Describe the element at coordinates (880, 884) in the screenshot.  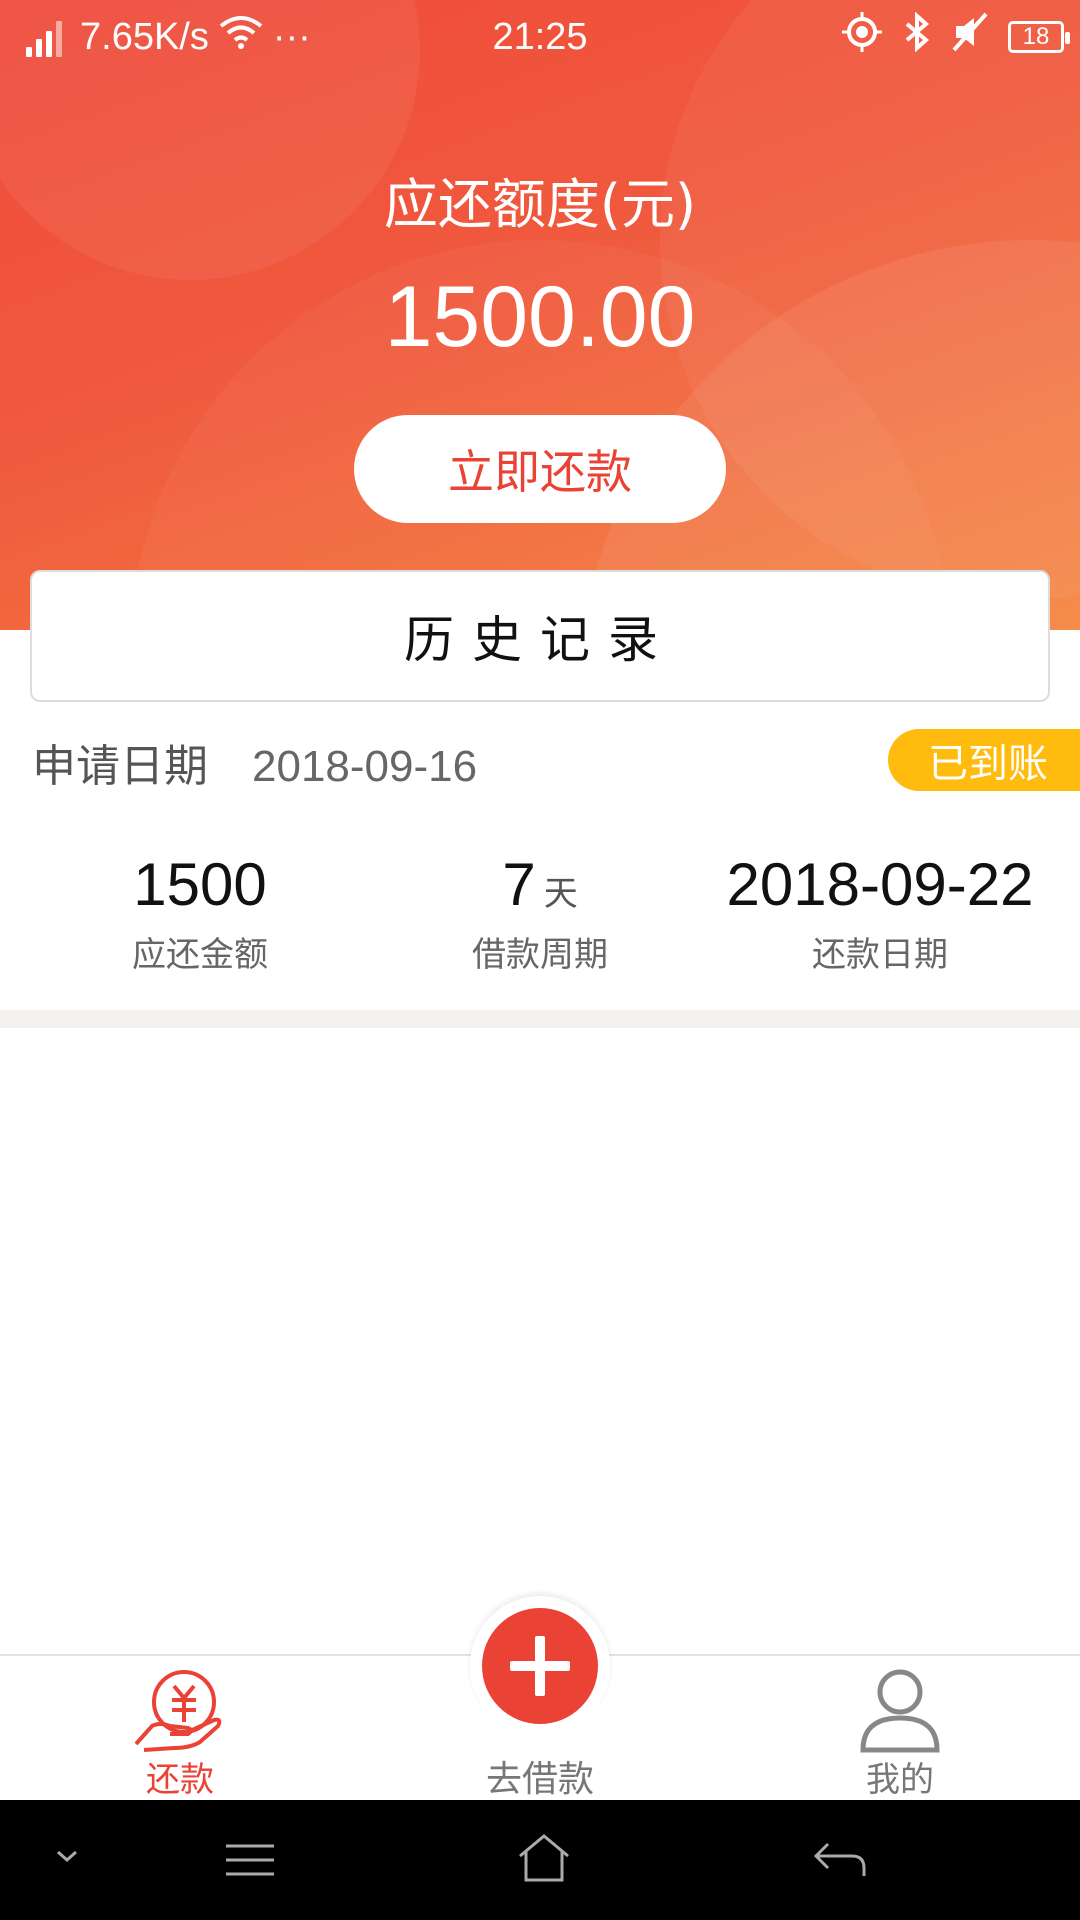
I see `stat-due-date-value: 2018-09-22` at that location.